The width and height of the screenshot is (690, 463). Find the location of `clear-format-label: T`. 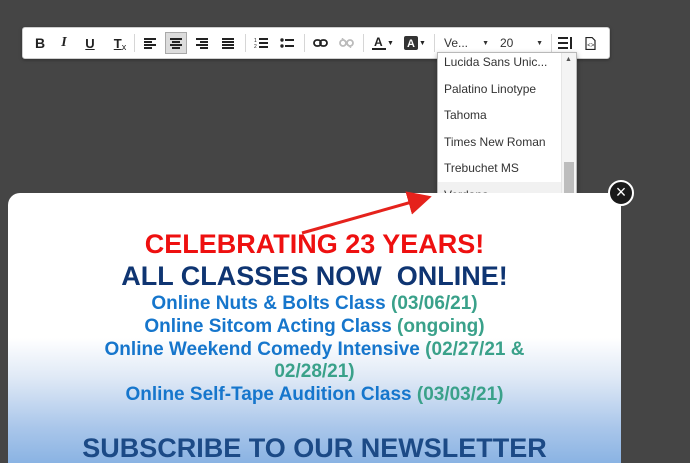

clear-format-label: T is located at coordinates (117, 43).